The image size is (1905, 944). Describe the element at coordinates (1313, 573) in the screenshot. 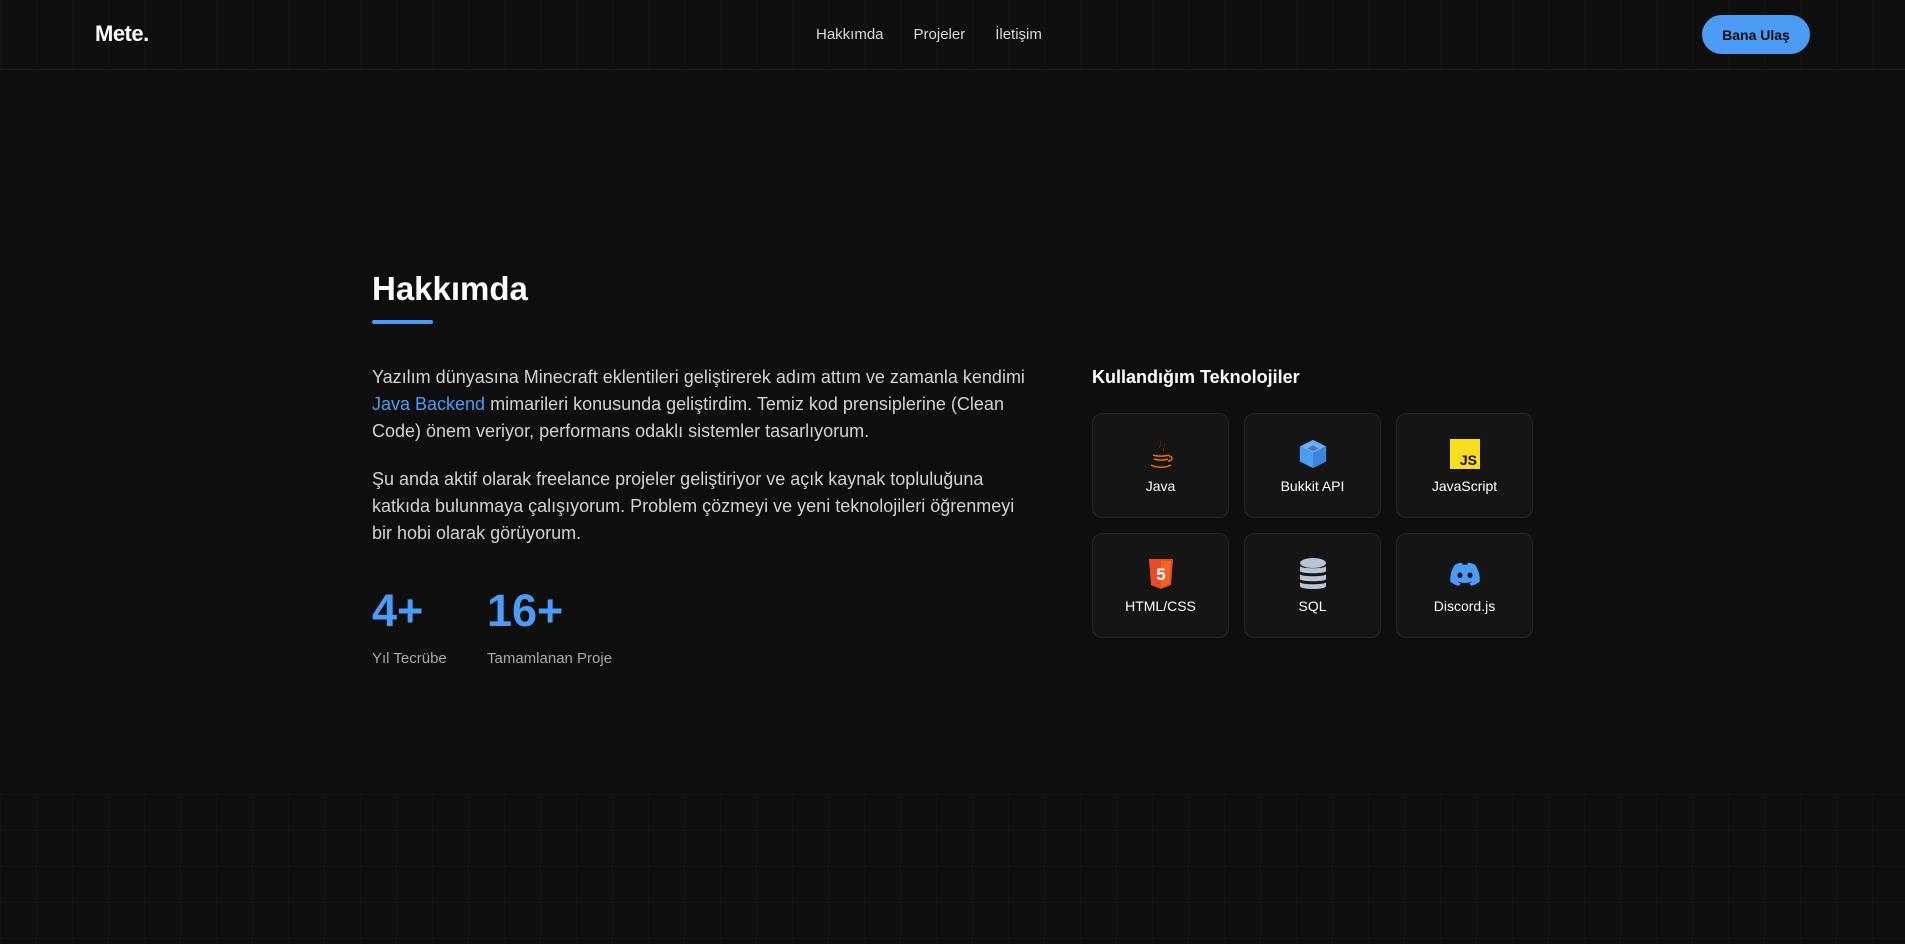

I see `database-icon` at that location.